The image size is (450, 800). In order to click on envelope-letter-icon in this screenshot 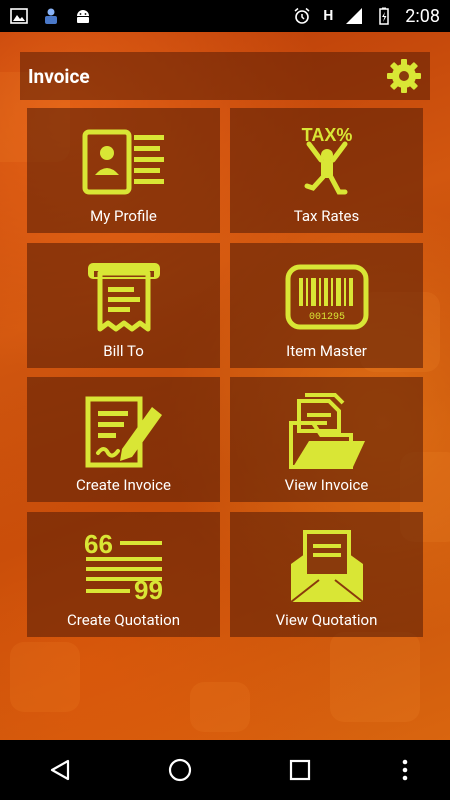, I will do `click(326, 566)`.